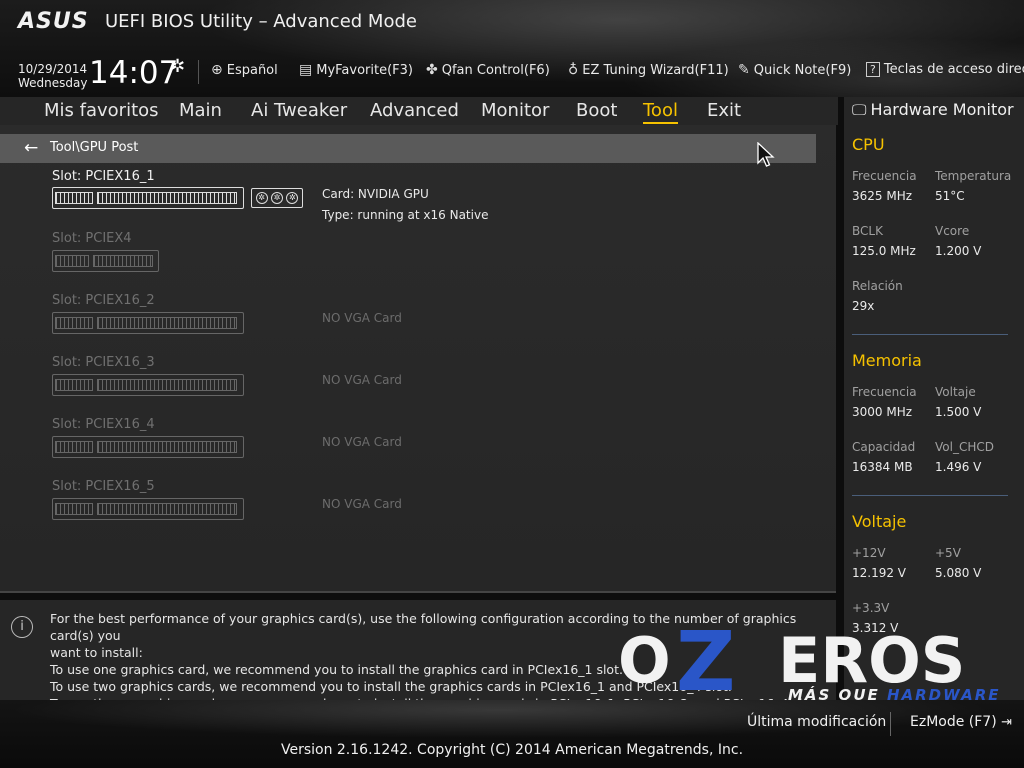  What do you see at coordinates (101, 110) in the screenshot?
I see `tab-mis-favoritos: Mis favoritos` at bounding box center [101, 110].